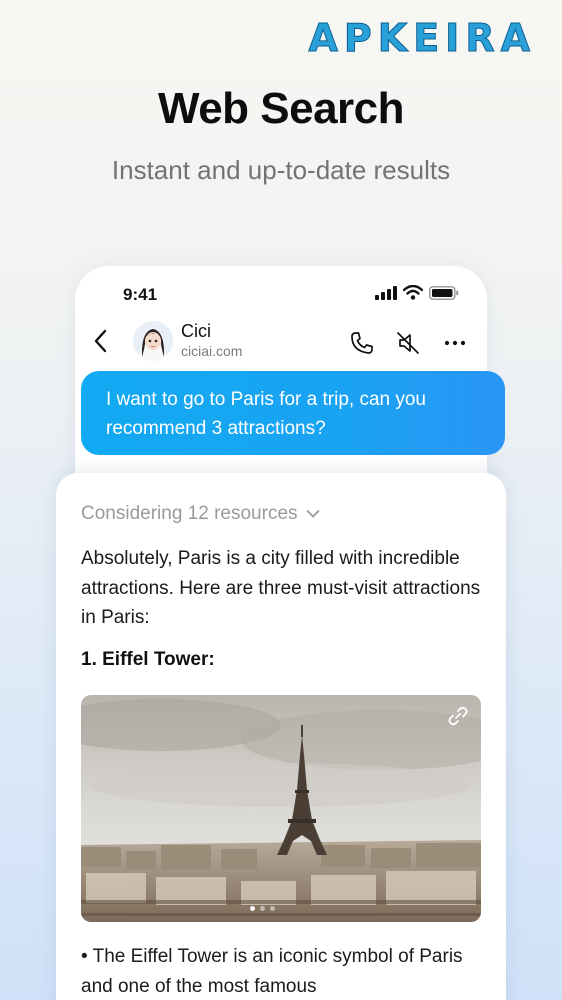 The height and width of the screenshot is (1000, 562). I want to click on sources-toggle: Considering 12 resources, so click(200, 514).